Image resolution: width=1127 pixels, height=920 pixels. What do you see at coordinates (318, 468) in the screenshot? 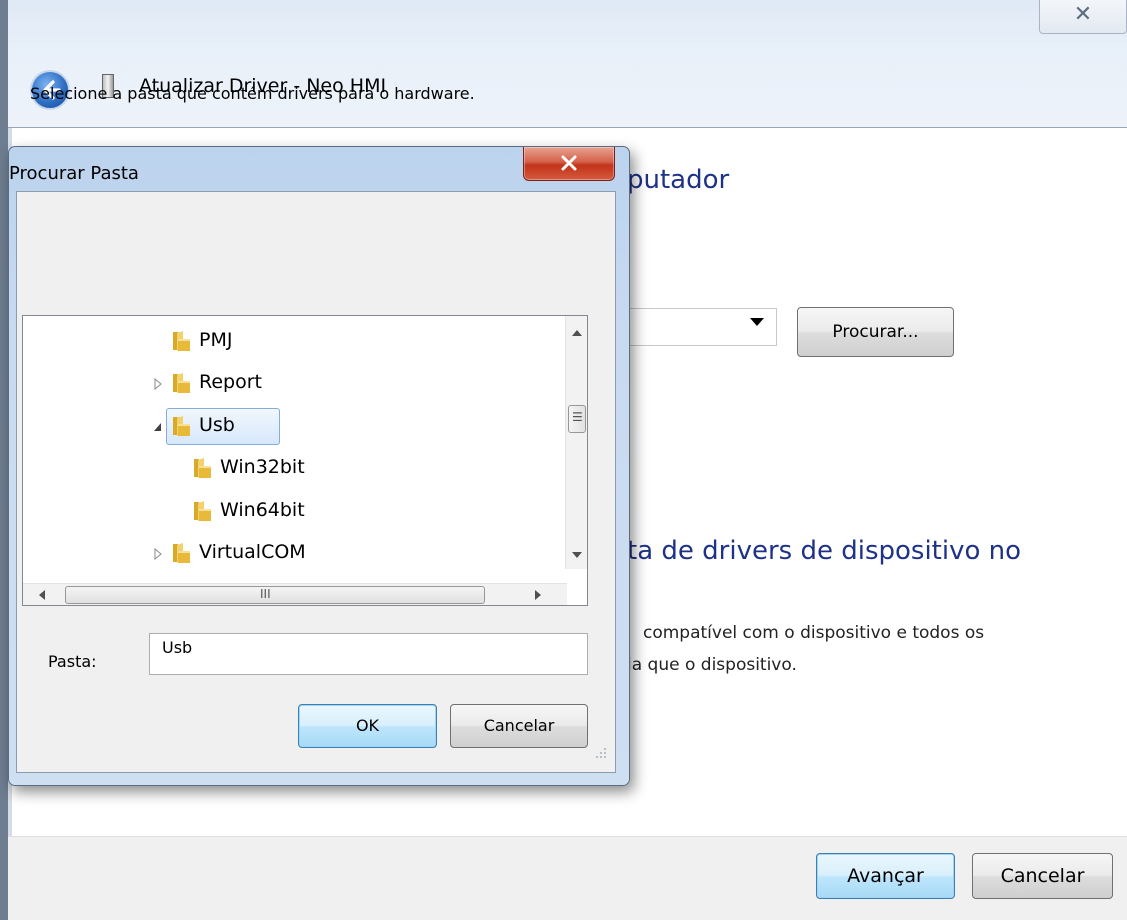
I see `tree-item: Win32bit` at bounding box center [318, 468].